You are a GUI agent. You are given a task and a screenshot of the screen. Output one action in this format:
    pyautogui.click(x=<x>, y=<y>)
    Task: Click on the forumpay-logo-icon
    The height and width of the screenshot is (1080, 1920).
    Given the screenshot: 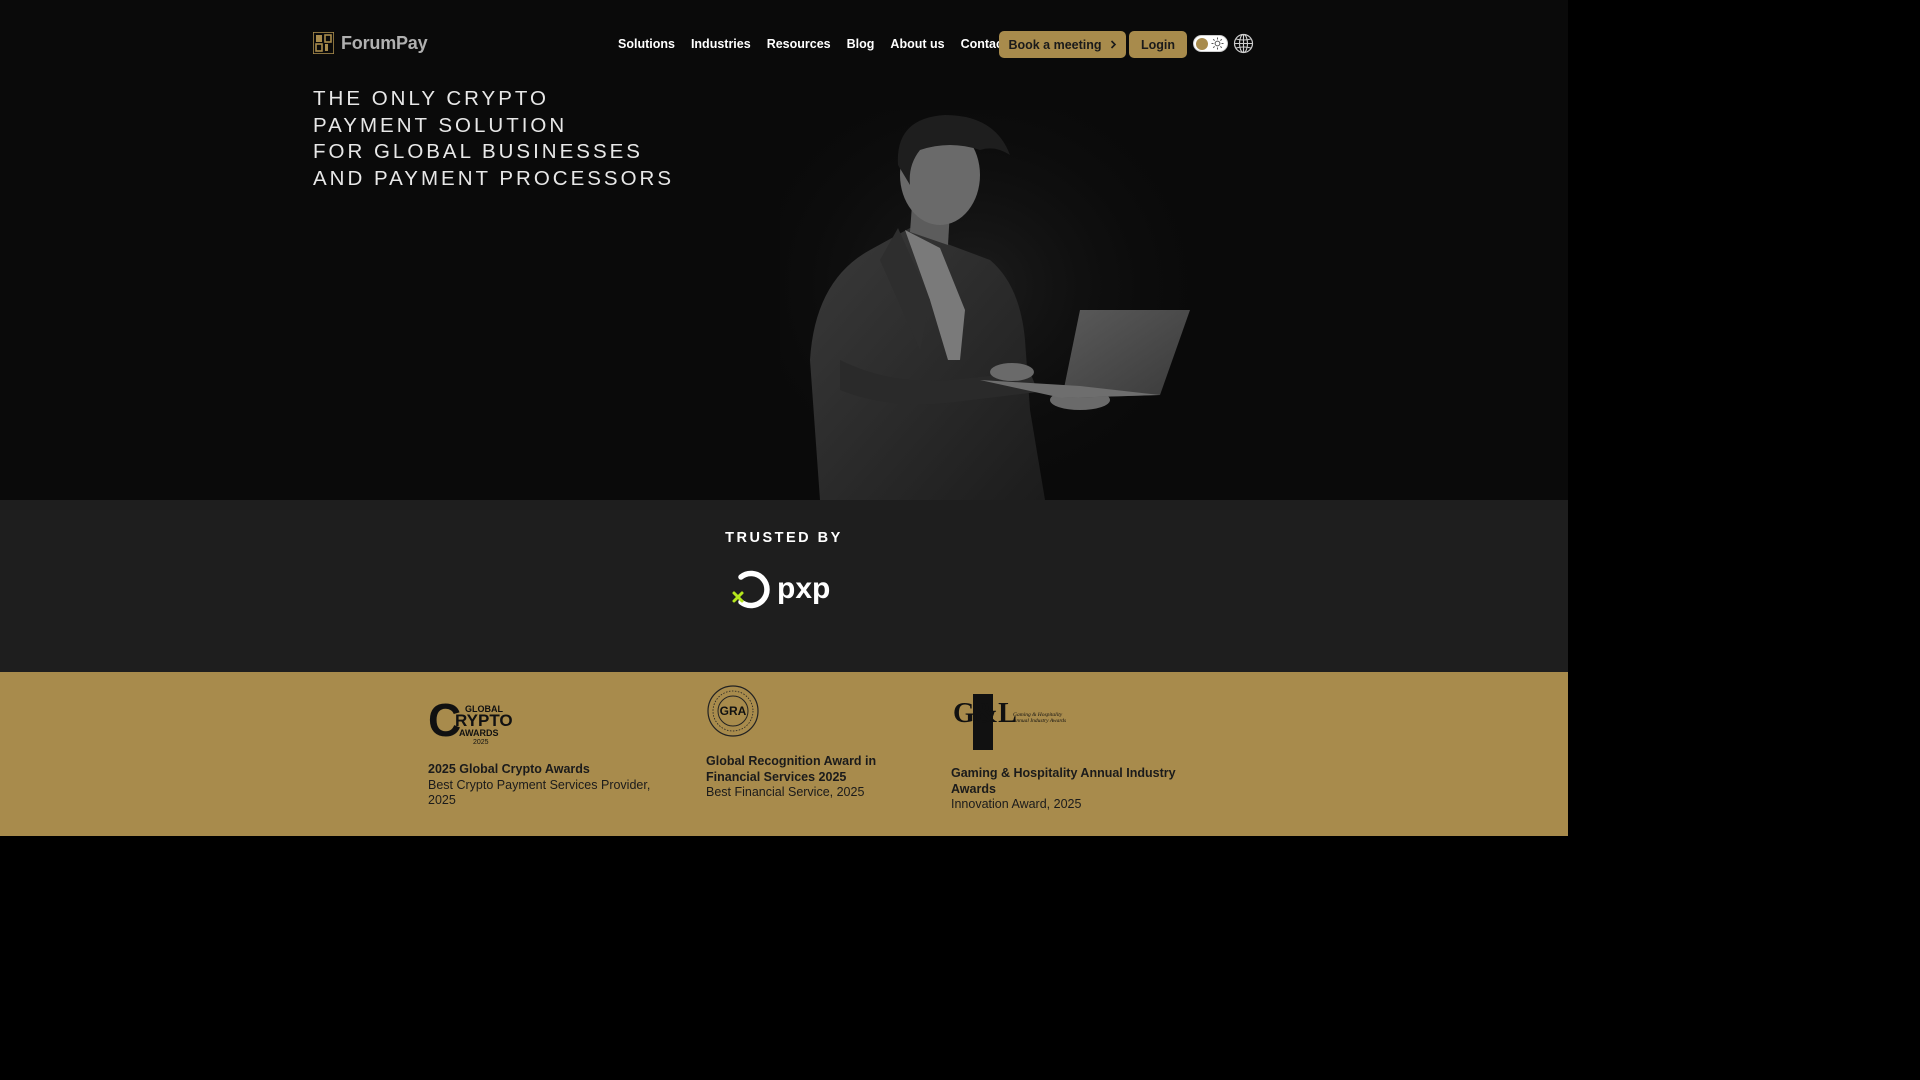 What is the action you would take?
    pyautogui.click(x=323, y=43)
    